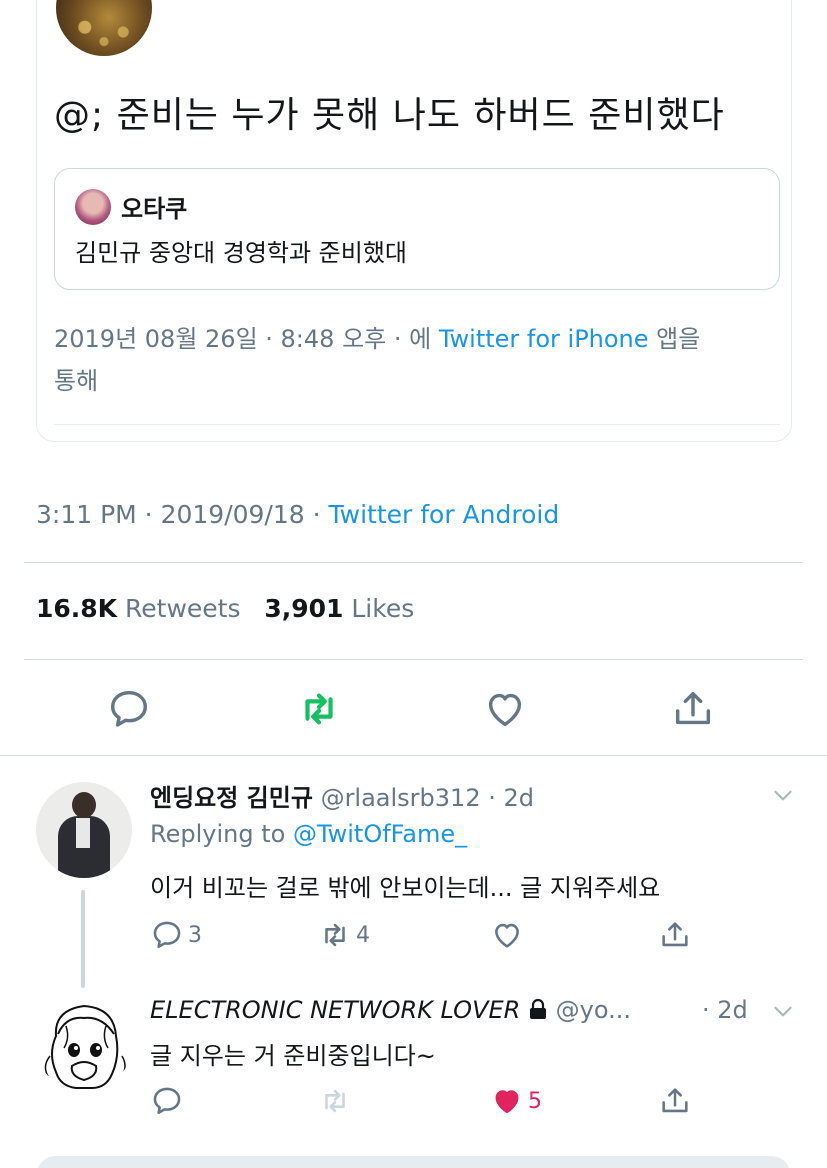 The width and height of the screenshot is (827, 1168). What do you see at coordinates (93, 207) in the screenshot?
I see `quoted-author-avatar` at bounding box center [93, 207].